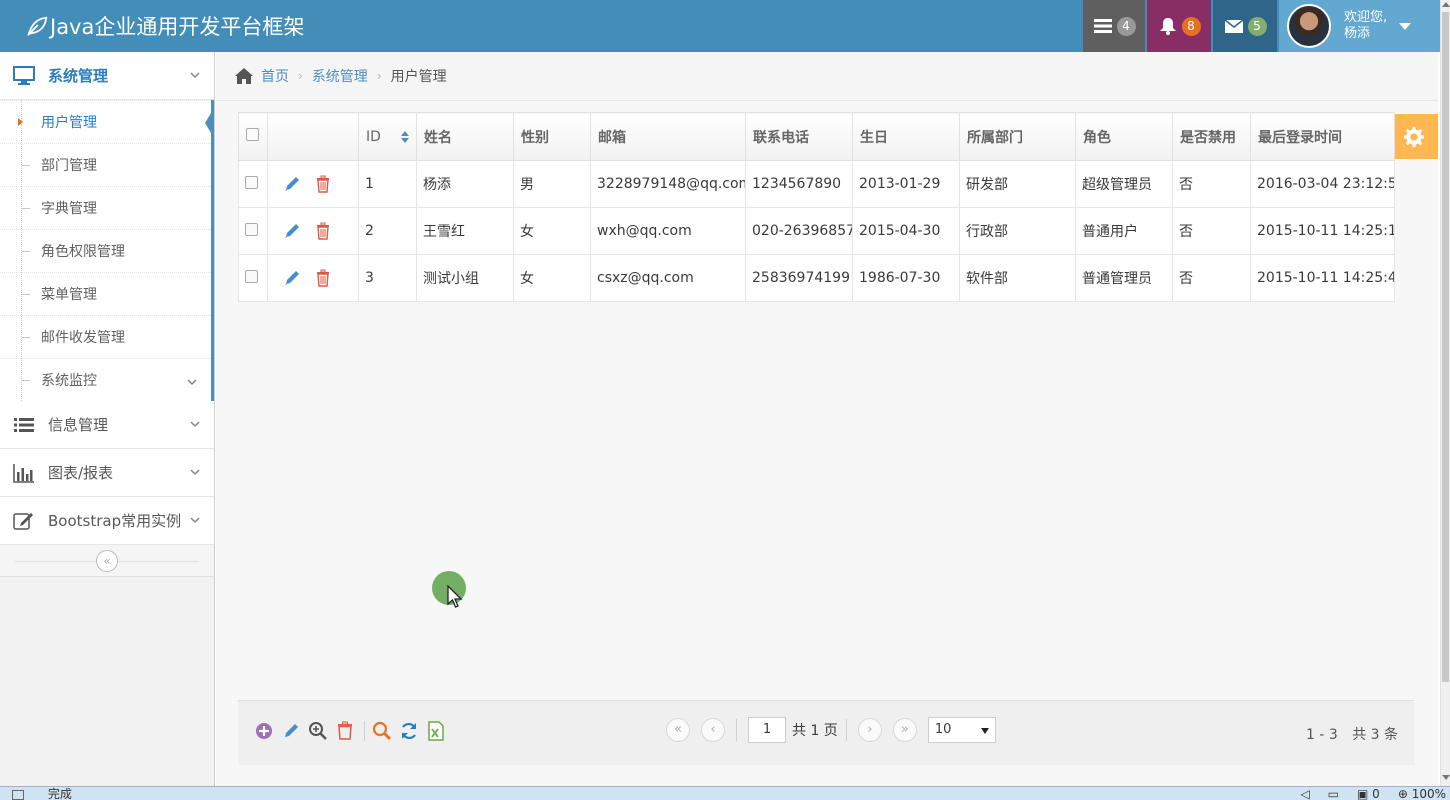 The image size is (1450, 800). What do you see at coordinates (906, 136) in the screenshot?
I see `column-header-birthday: 生日` at bounding box center [906, 136].